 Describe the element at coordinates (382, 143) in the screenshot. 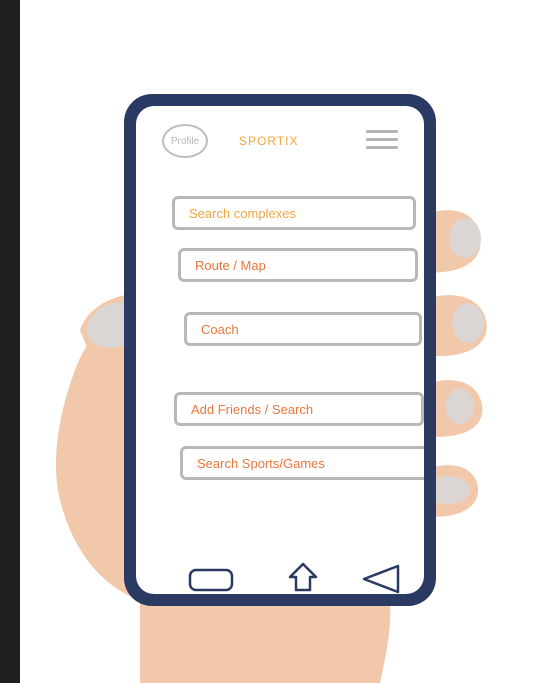

I see `hamburger-icon` at that location.